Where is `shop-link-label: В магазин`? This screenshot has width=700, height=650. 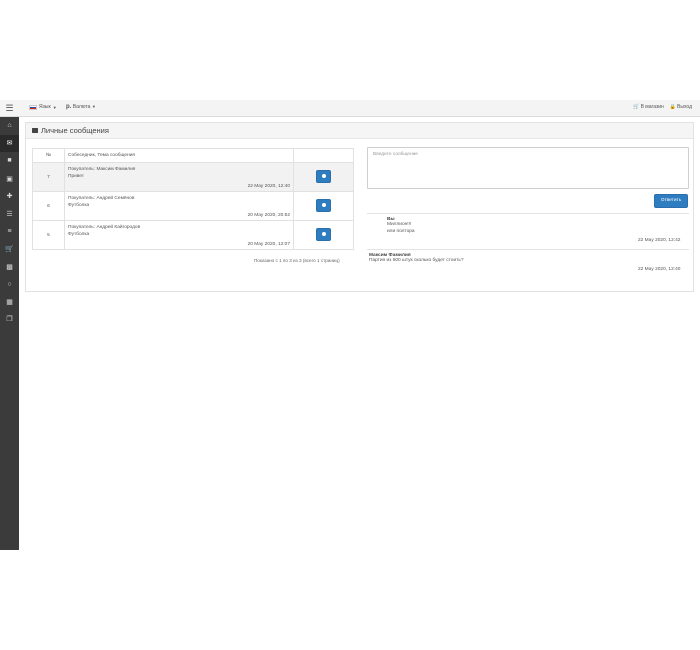
shop-link-label: В магазин is located at coordinates (652, 107).